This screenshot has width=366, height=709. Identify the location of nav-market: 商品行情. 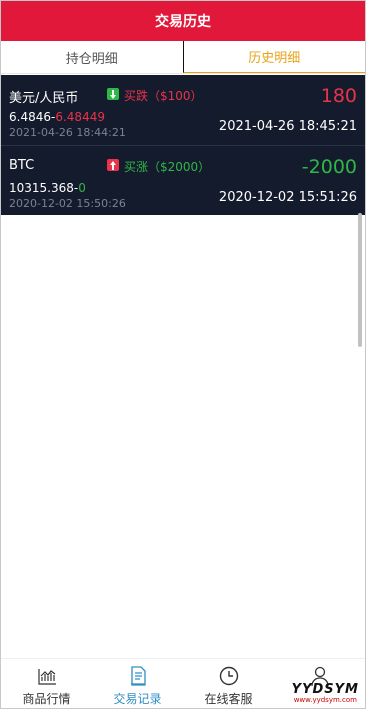
(46, 683).